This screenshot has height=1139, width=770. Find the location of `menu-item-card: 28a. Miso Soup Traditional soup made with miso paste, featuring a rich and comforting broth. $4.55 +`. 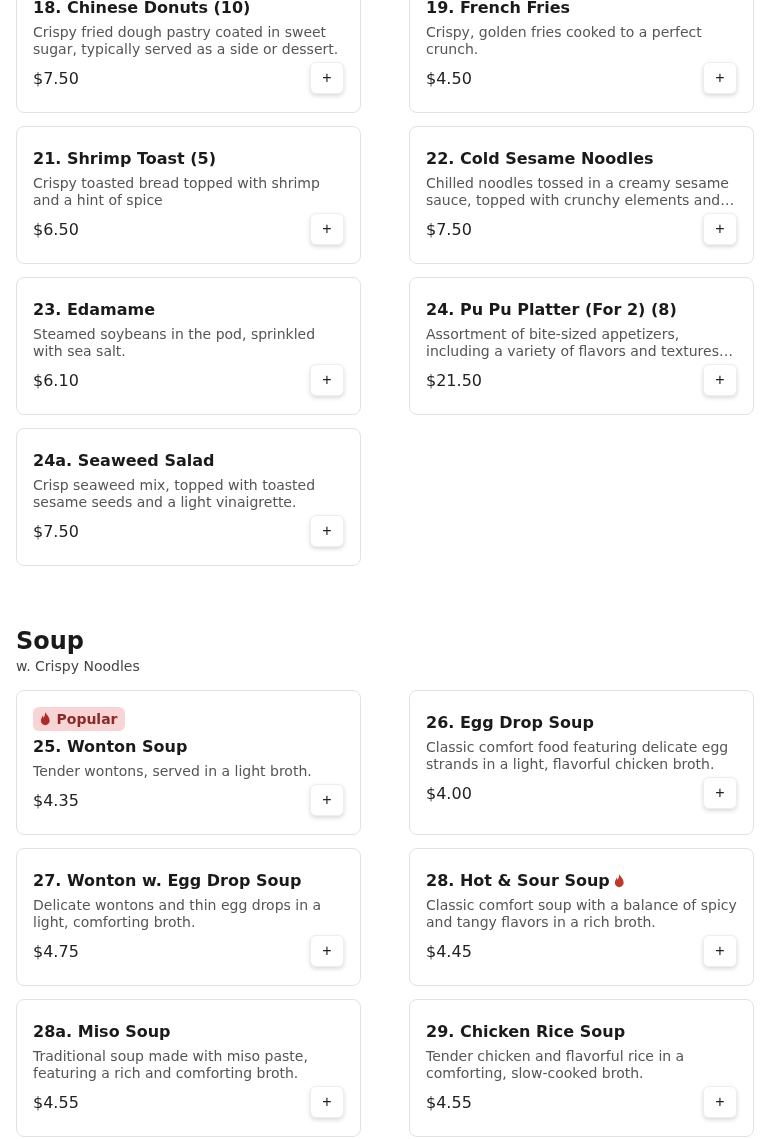

menu-item-card: 28a. Miso Soup Traditional soup made with miso paste, featuring a rich and comforting broth. $4.55 + is located at coordinates (188, 1068).